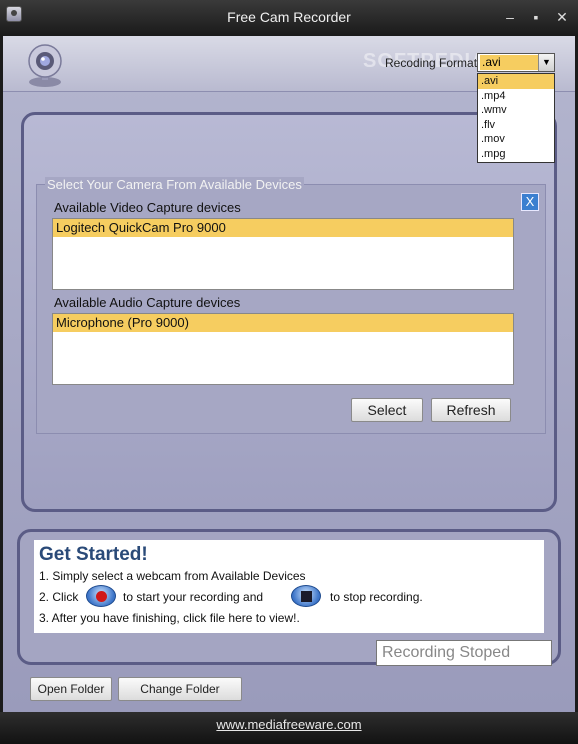 The image size is (578, 744). I want to click on step-2-click-text: 2. Click, so click(59, 597).